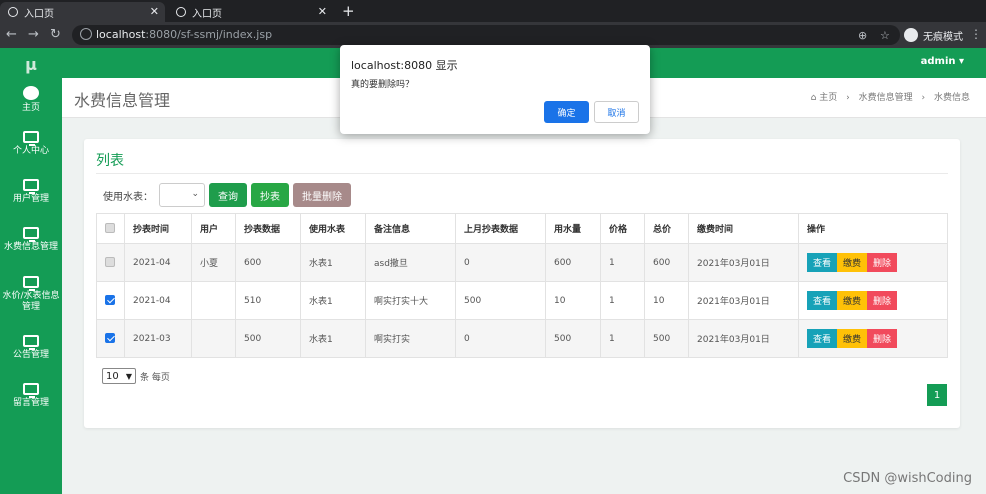 The width and height of the screenshot is (986, 494). I want to click on cell-remark: 啊实打实十大, so click(410, 300).